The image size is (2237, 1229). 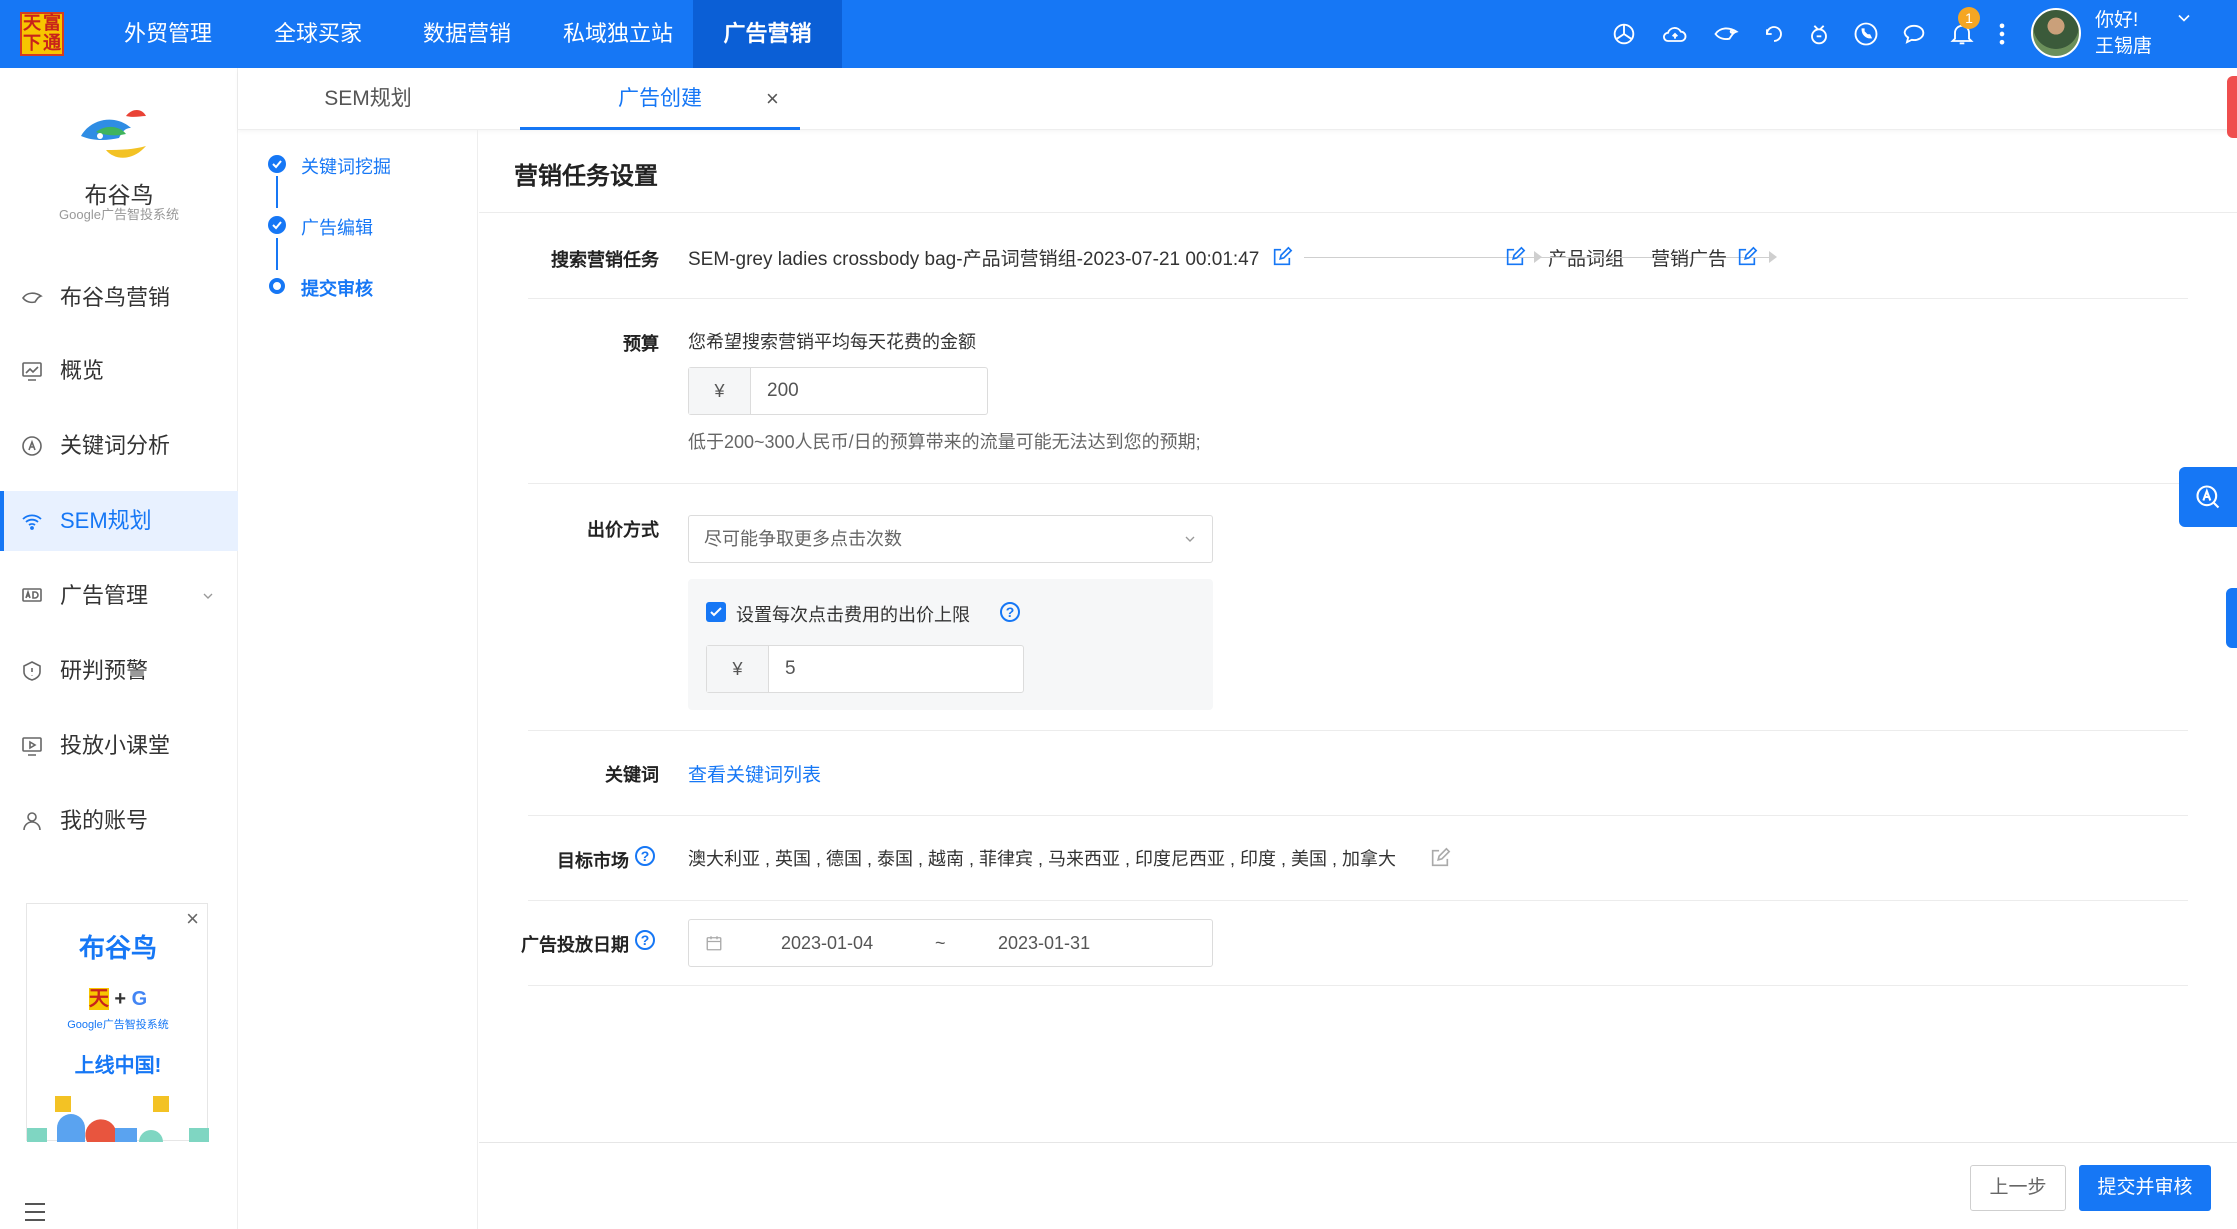 I want to click on openai-icon, so click(x=1624, y=34).